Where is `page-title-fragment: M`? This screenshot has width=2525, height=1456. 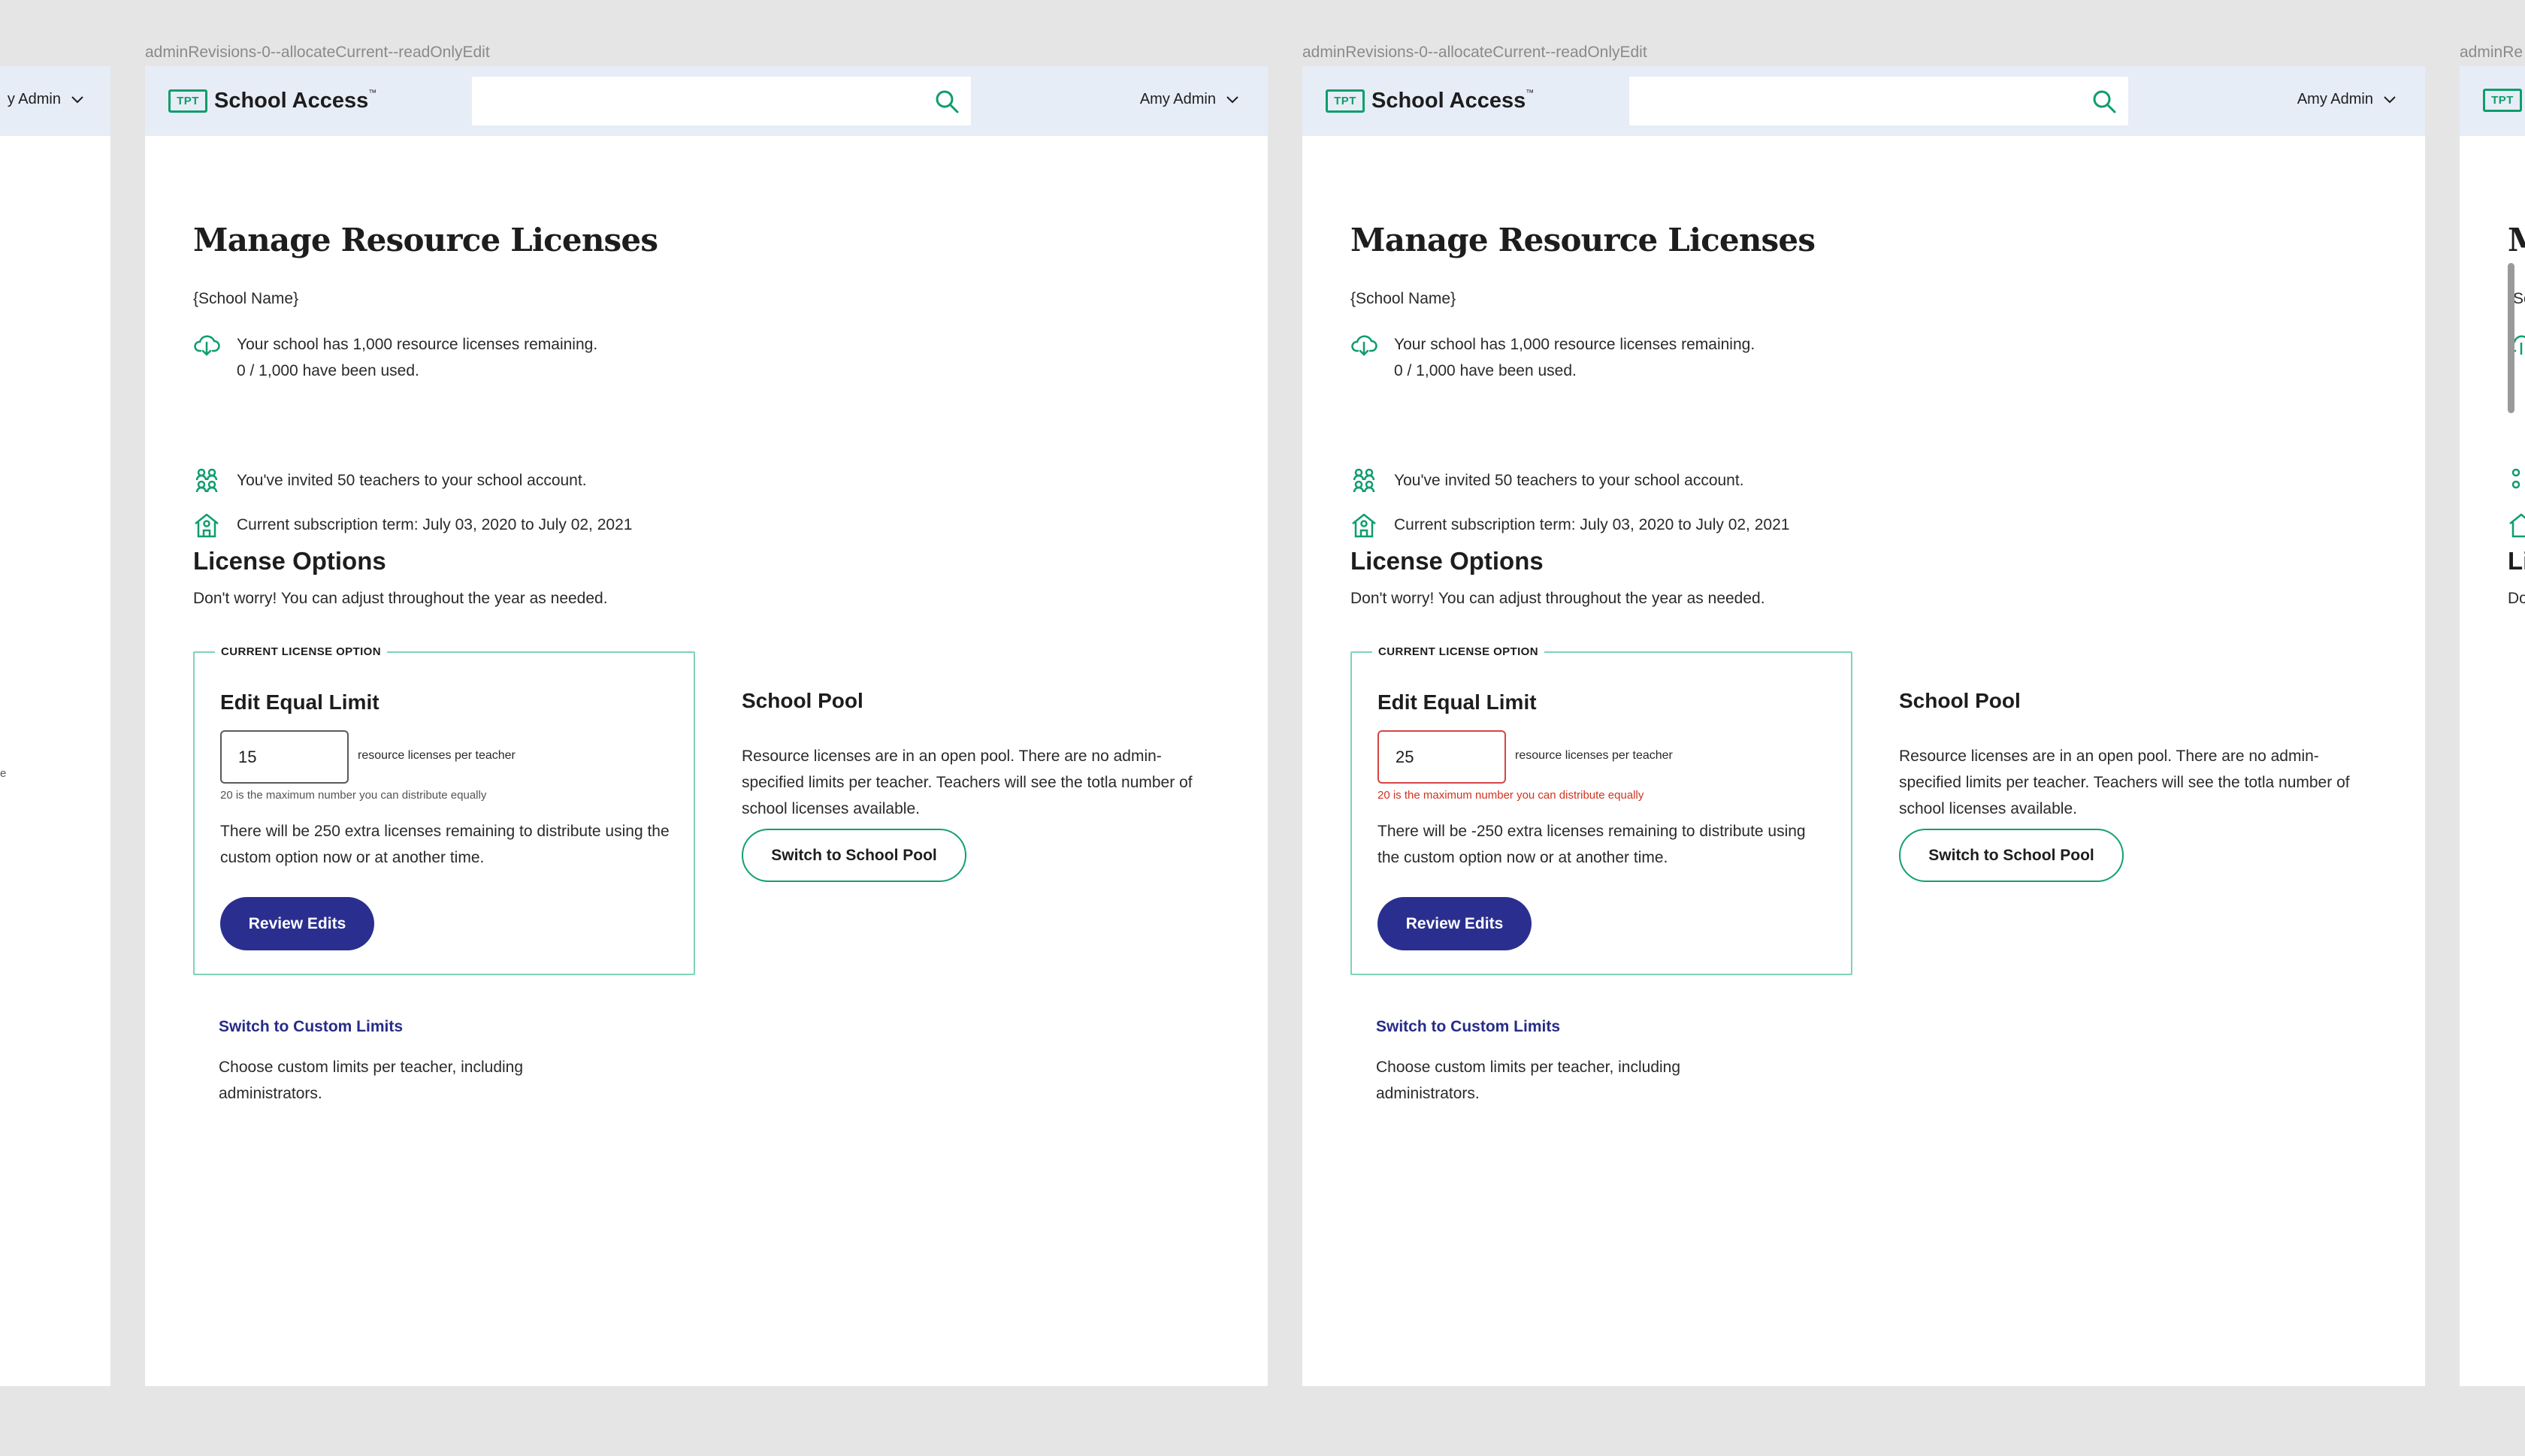 page-title-fragment: M is located at coordinates (2516, 240).